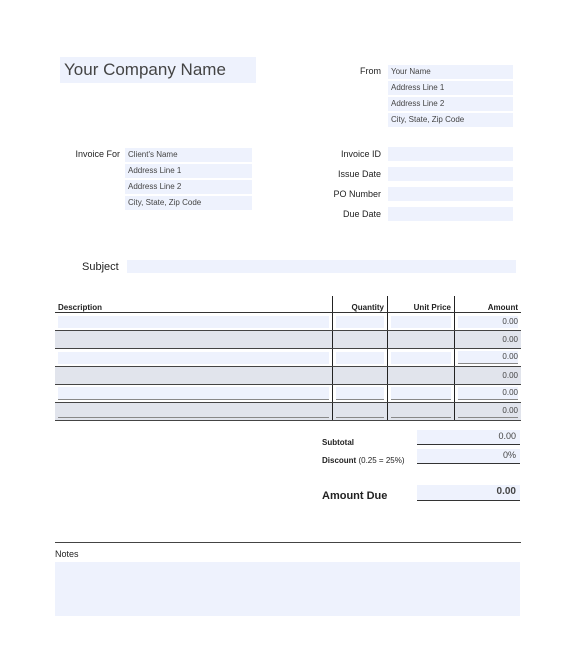 The image size is (567, 665). Describe the element at coordinates (421, 304) in the screenshot. I see `header-unit-price: Unit Price` at that location.